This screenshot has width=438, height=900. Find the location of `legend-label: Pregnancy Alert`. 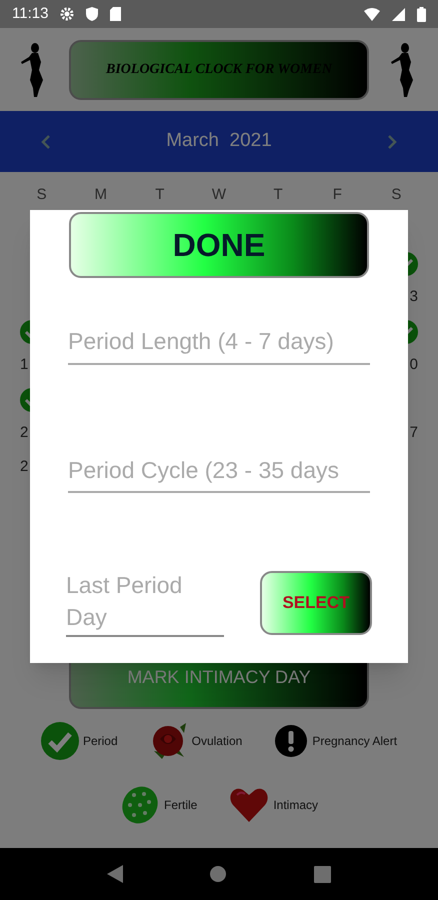

legend-label: Pregnancy Alert is located at coordinates (355, 741).